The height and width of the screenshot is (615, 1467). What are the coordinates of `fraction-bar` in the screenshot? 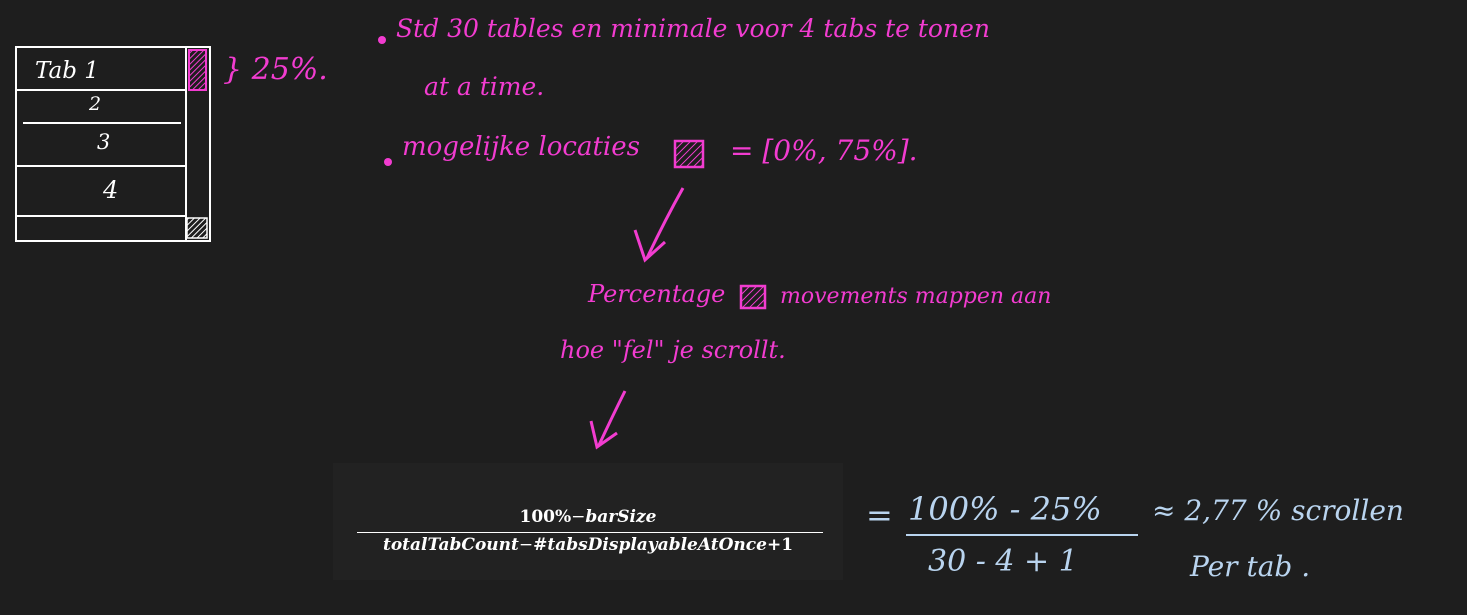 It's located at (590, 532).